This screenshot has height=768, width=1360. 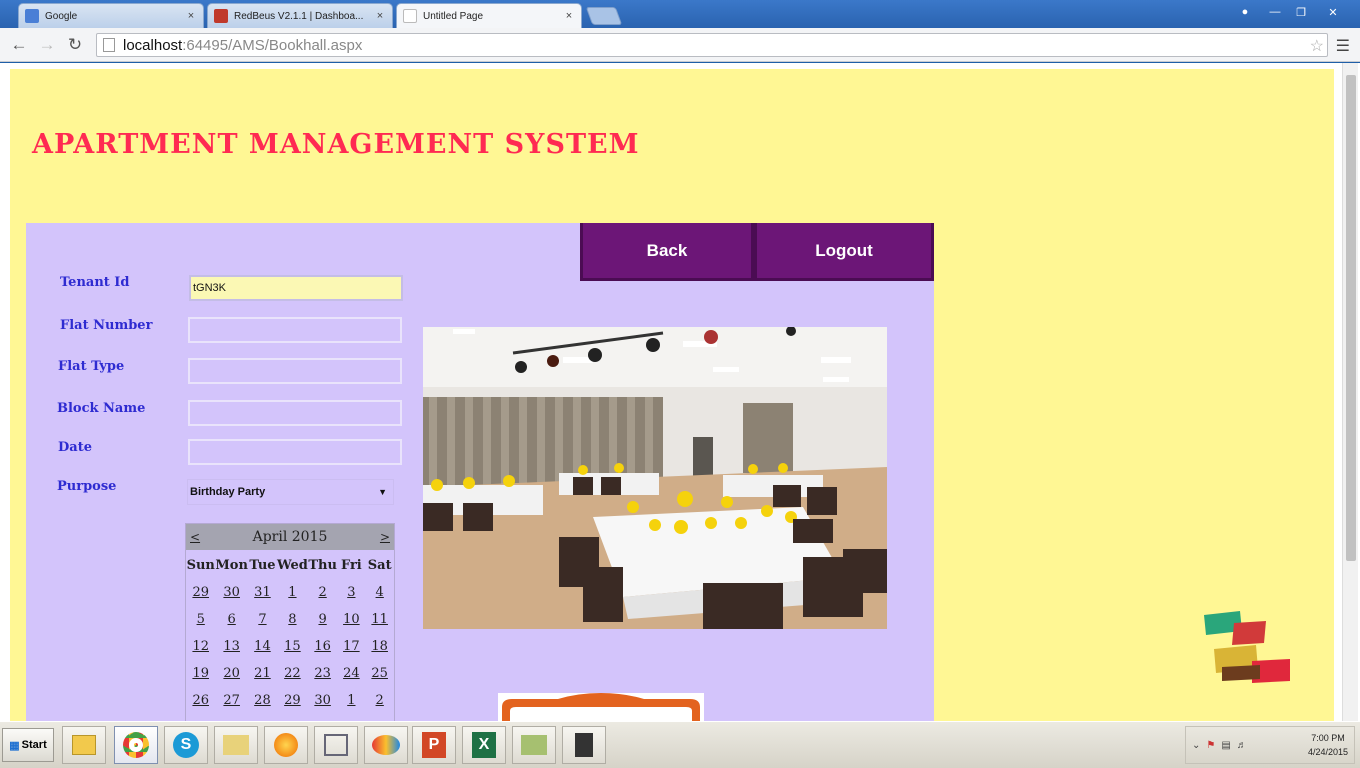 I want to click on calendar-day: 9, so click(x=322, y=619).